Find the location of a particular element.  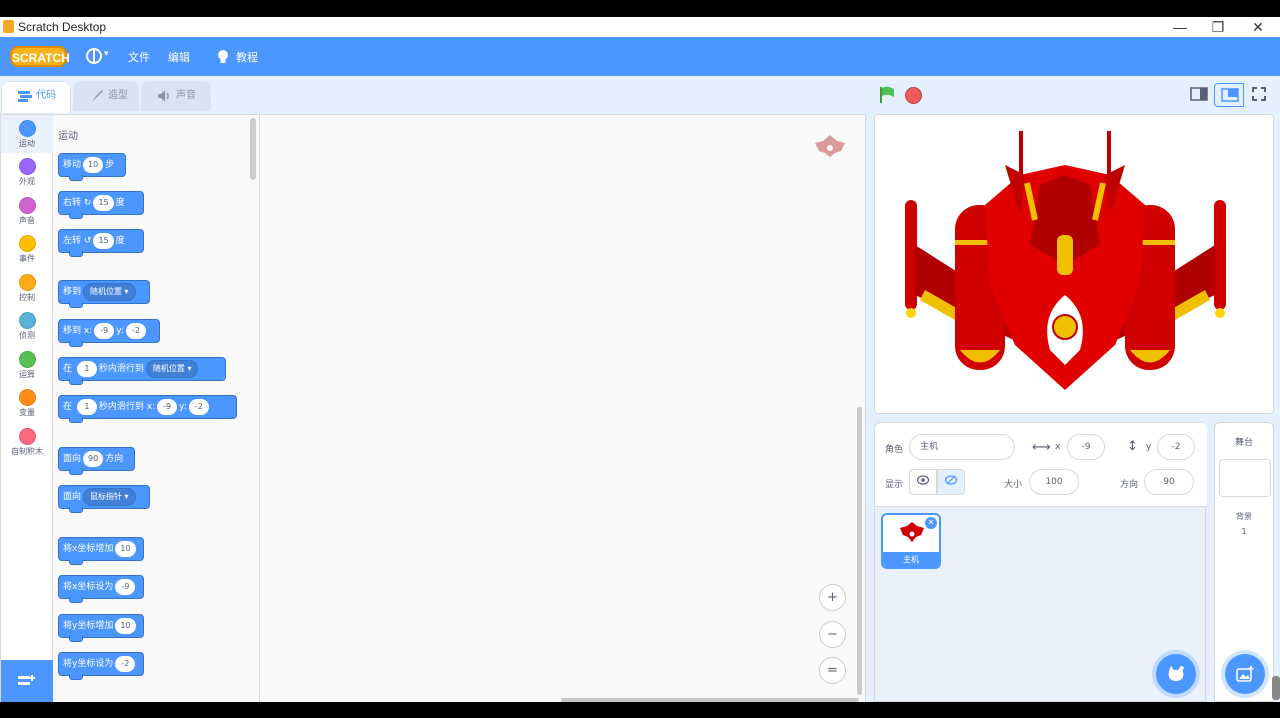

speaker-icon is located at coordinates (163, 96).